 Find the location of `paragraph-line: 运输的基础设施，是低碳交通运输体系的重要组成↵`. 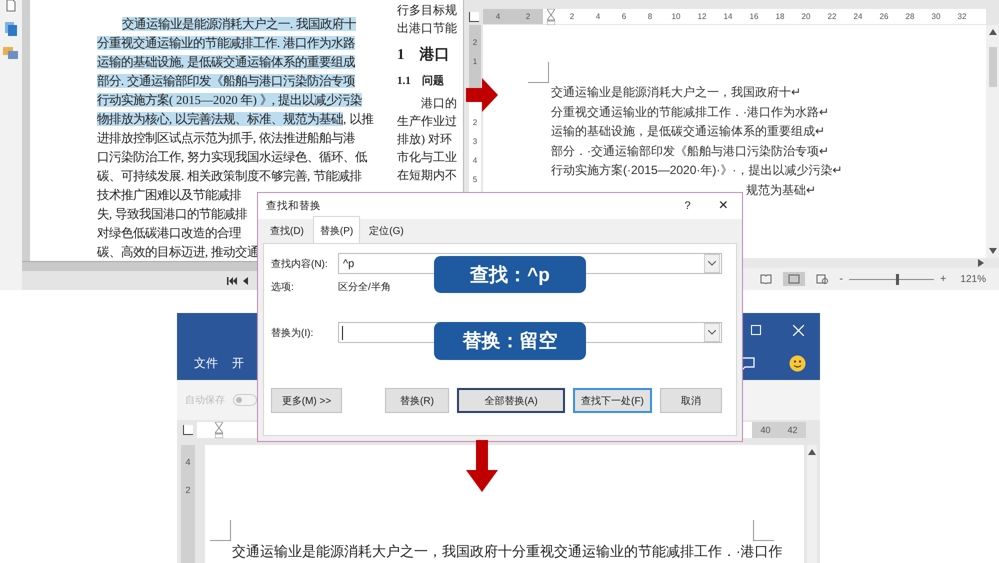

paragraph-line: 运输的基础设施，是低碳交通运输体系的重要组成↵ is located at coordinates (688, 131).